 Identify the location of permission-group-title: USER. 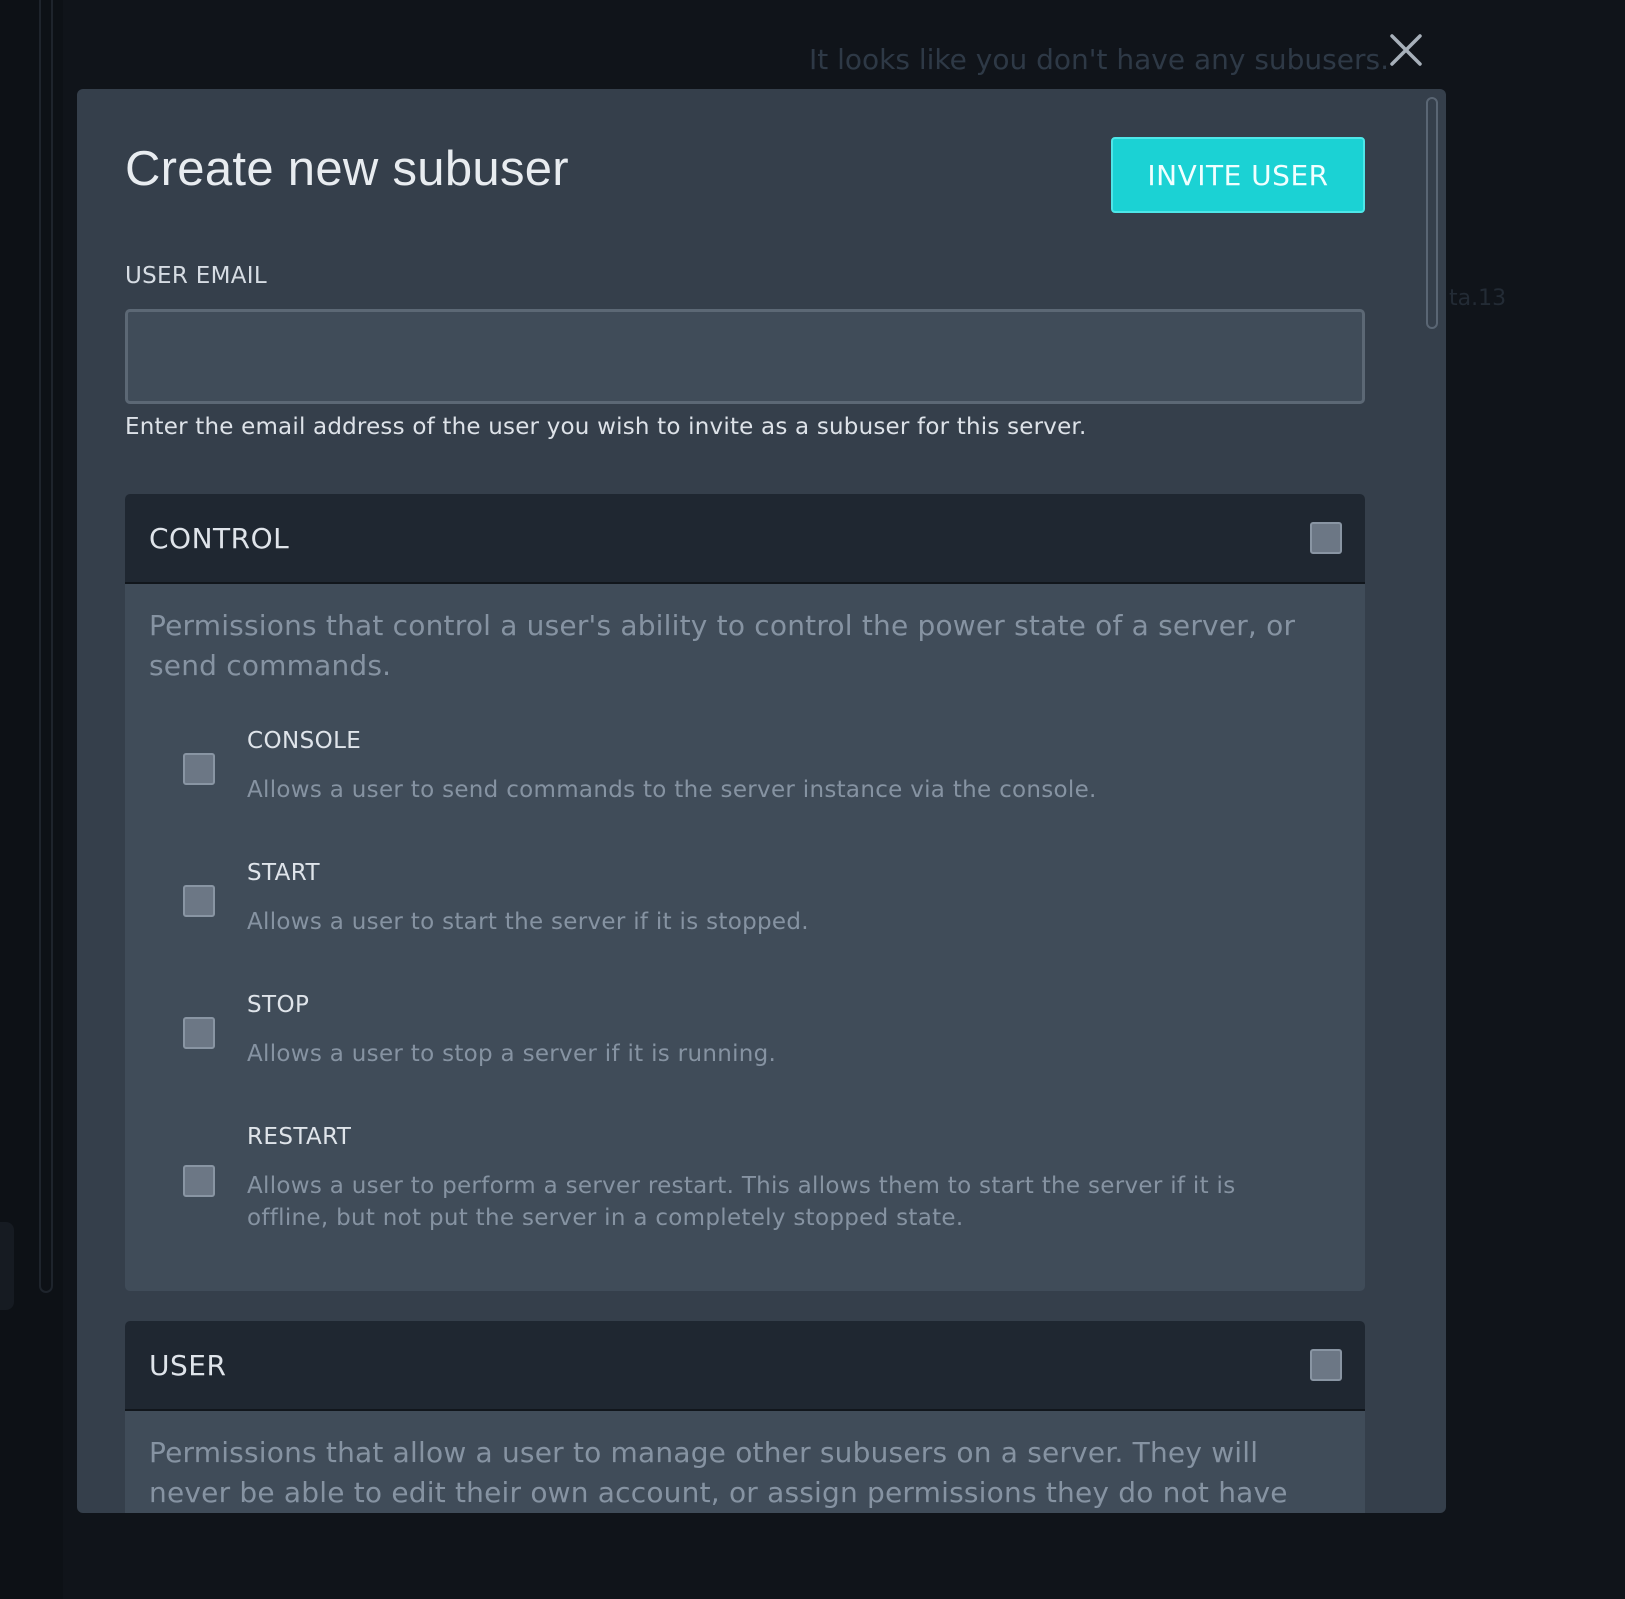
(188, 1365).